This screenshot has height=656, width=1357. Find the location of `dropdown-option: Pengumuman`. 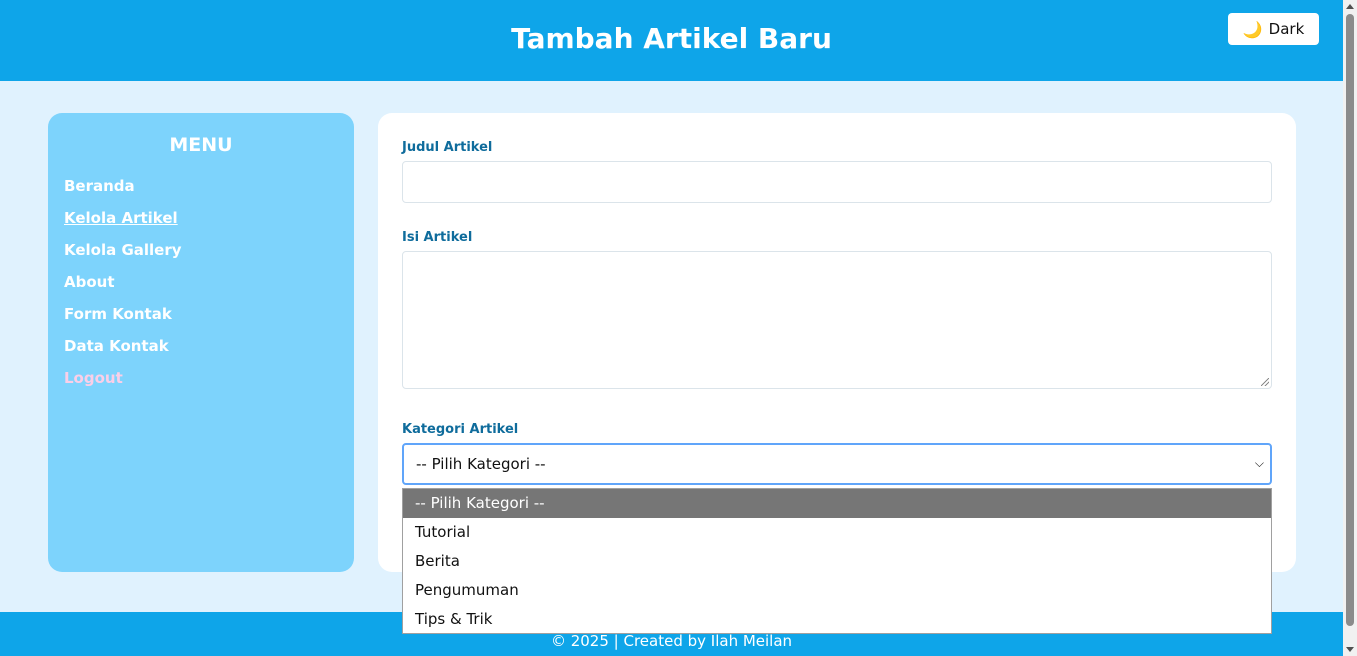

dropdown-option: Pengumuman is located at coordinates (837, 590).